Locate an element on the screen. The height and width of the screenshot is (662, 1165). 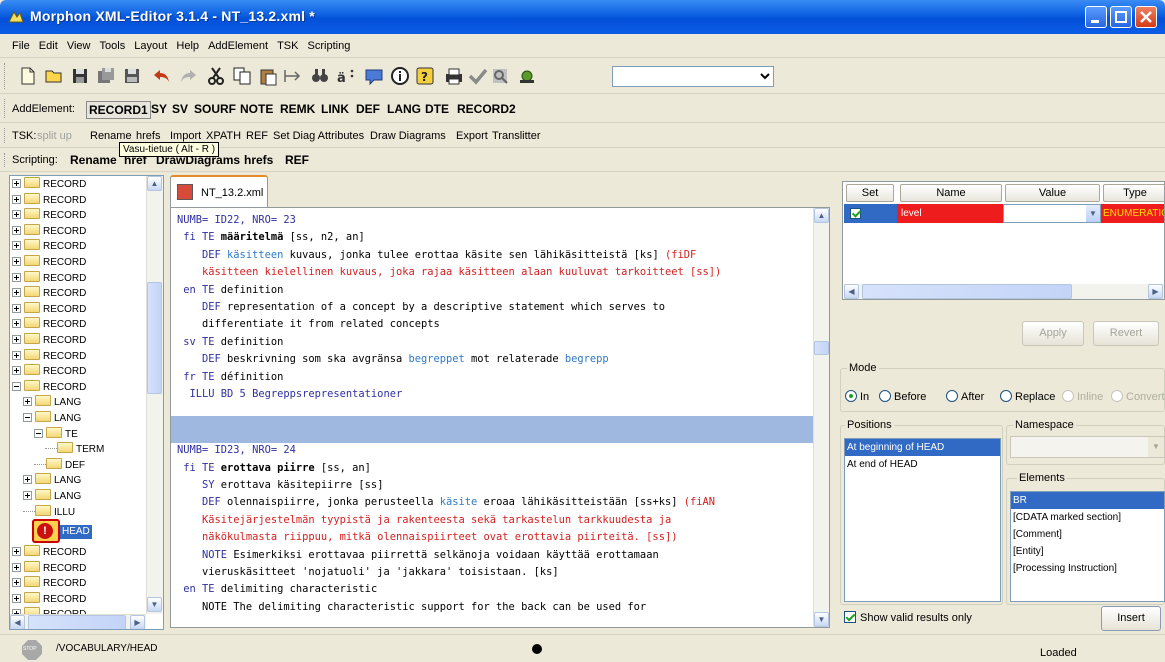
list-item: [CDATA marked section] is located at coordinates (1087, 517).